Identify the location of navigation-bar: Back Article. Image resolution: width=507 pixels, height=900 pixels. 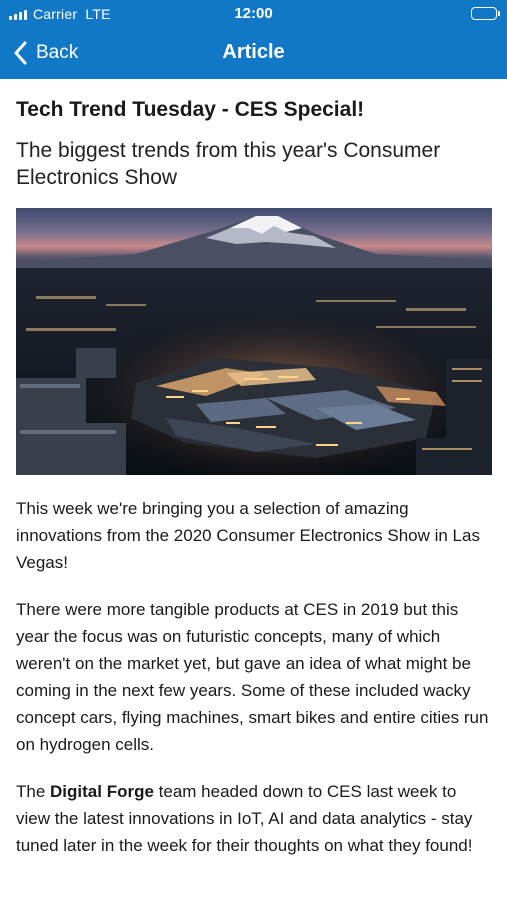
(253, 53).